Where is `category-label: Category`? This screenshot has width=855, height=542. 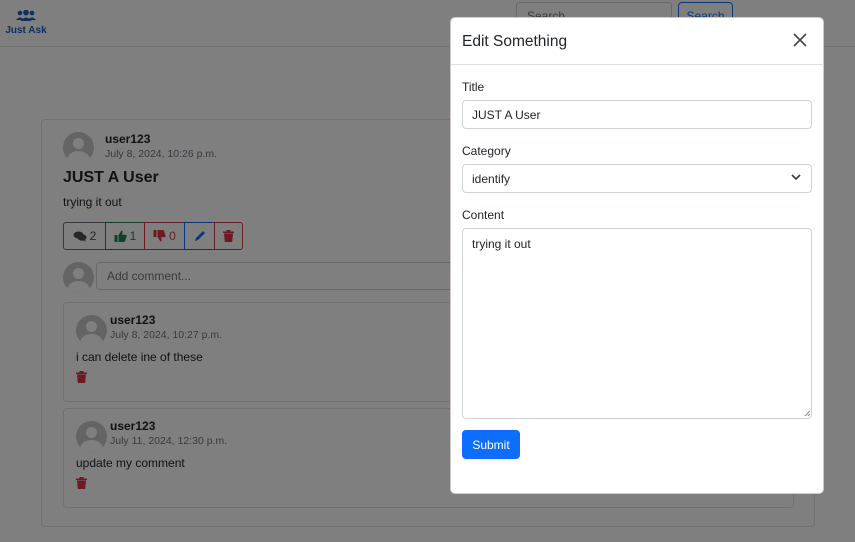 category-label: Category is located at coordinates (486, 151).